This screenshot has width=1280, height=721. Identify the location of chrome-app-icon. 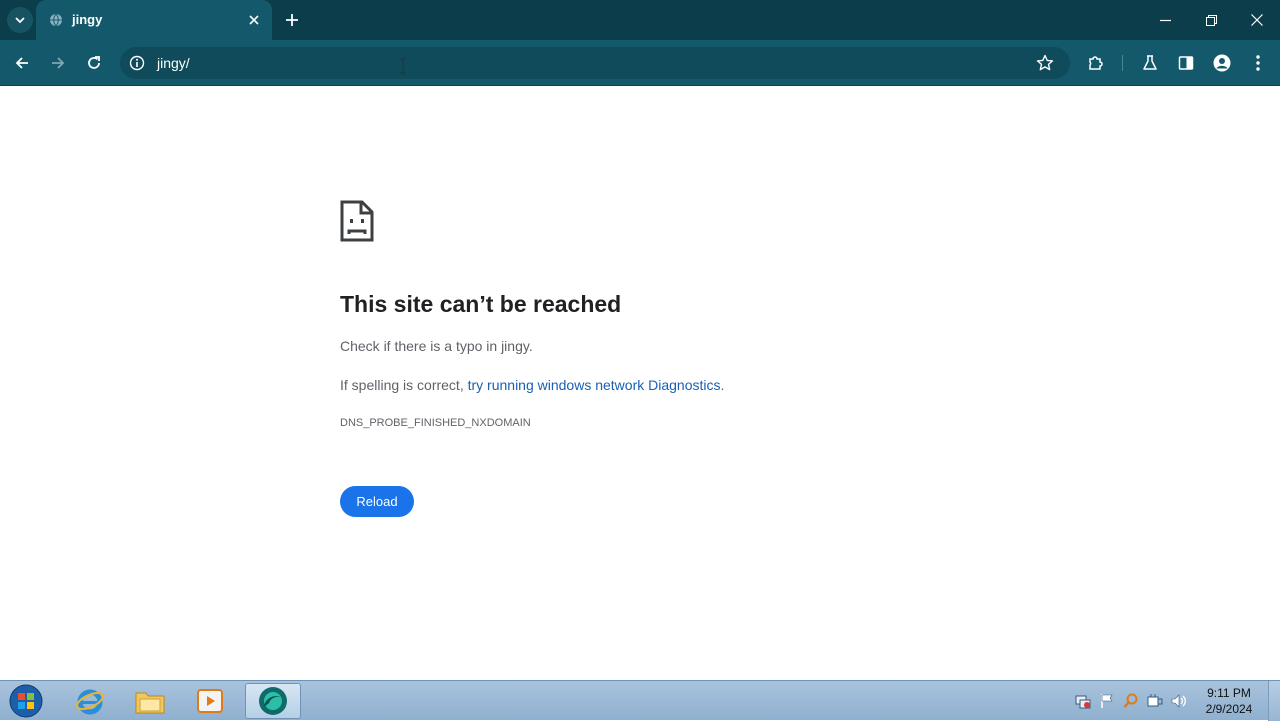
(273, 701).